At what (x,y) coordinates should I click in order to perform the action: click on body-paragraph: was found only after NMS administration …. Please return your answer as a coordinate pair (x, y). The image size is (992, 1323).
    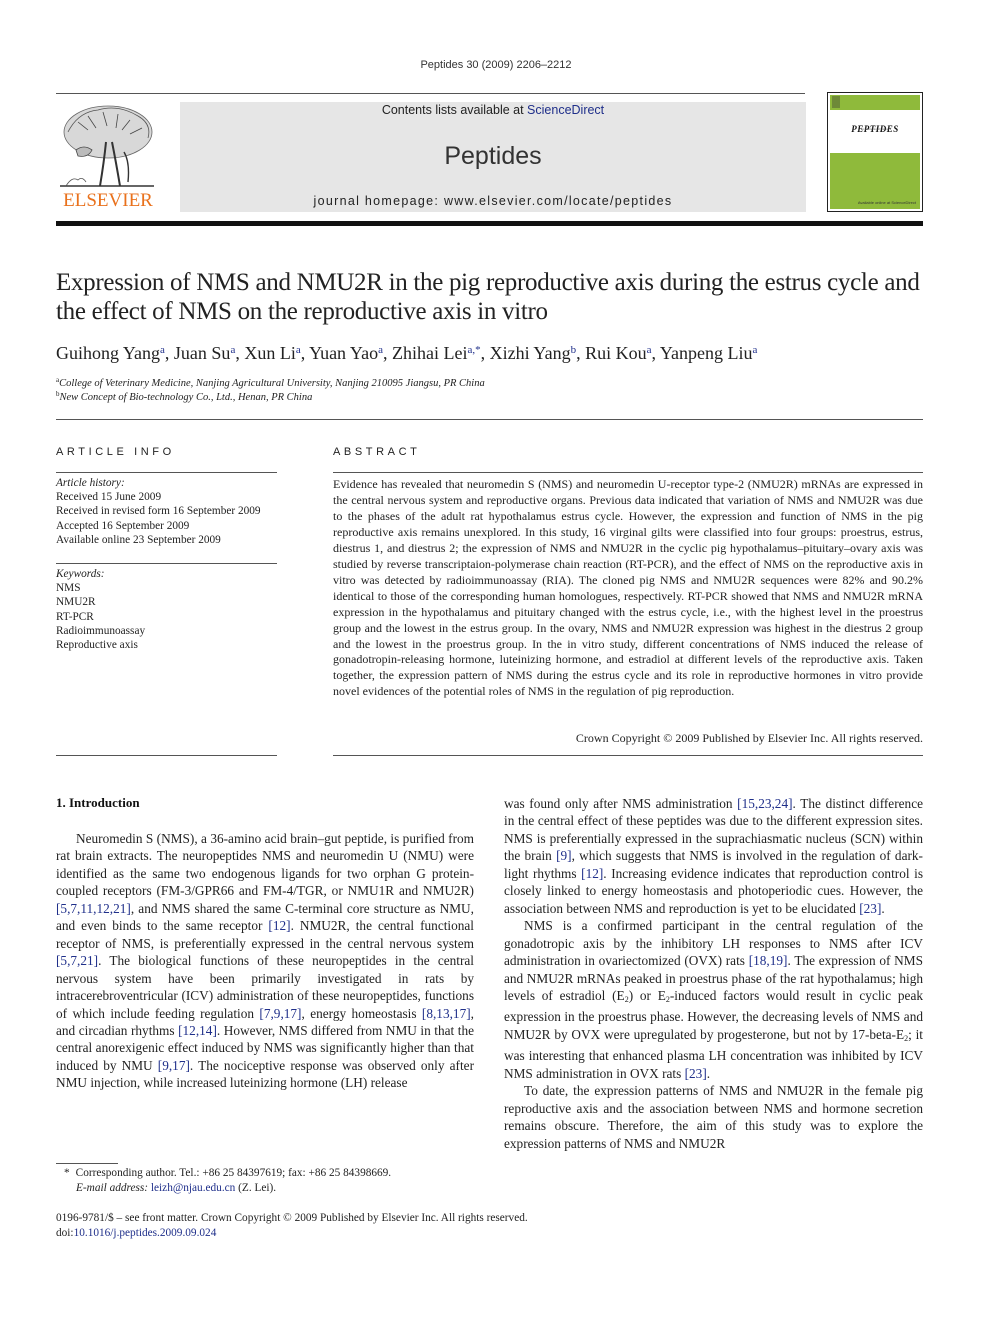
    Looking at the image, I should click on (713, 856).